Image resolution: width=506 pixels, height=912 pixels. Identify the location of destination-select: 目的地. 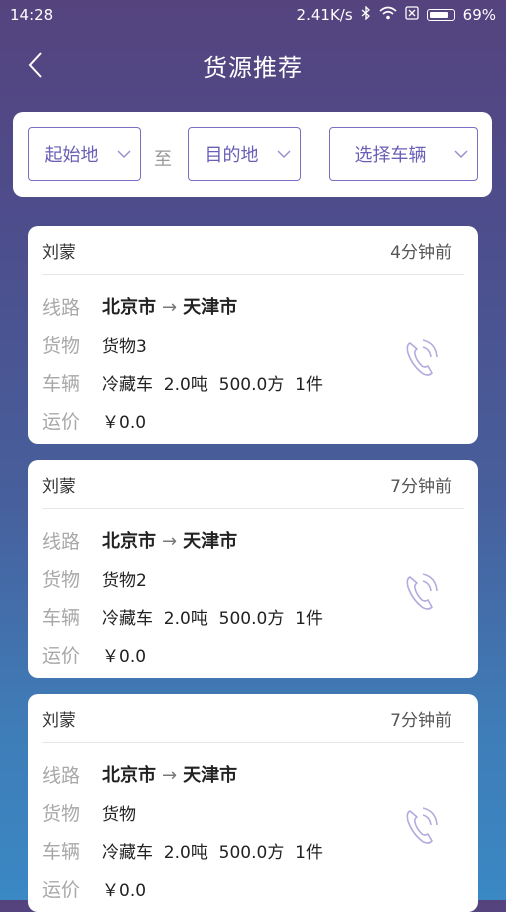
(244, 154).